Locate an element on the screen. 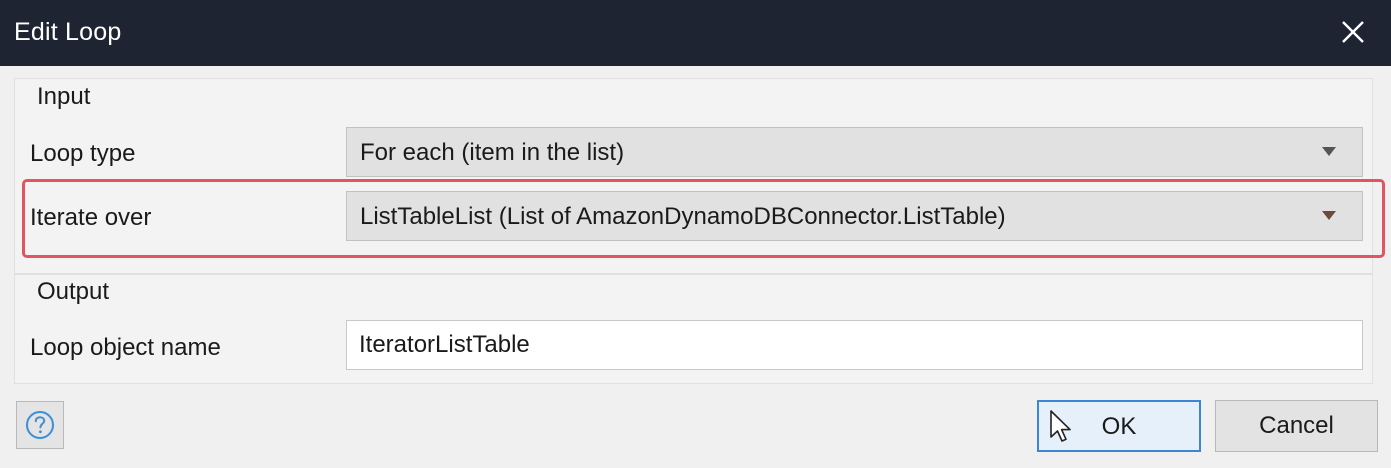  loop-object-name-input is located at coordinates (854, 345).